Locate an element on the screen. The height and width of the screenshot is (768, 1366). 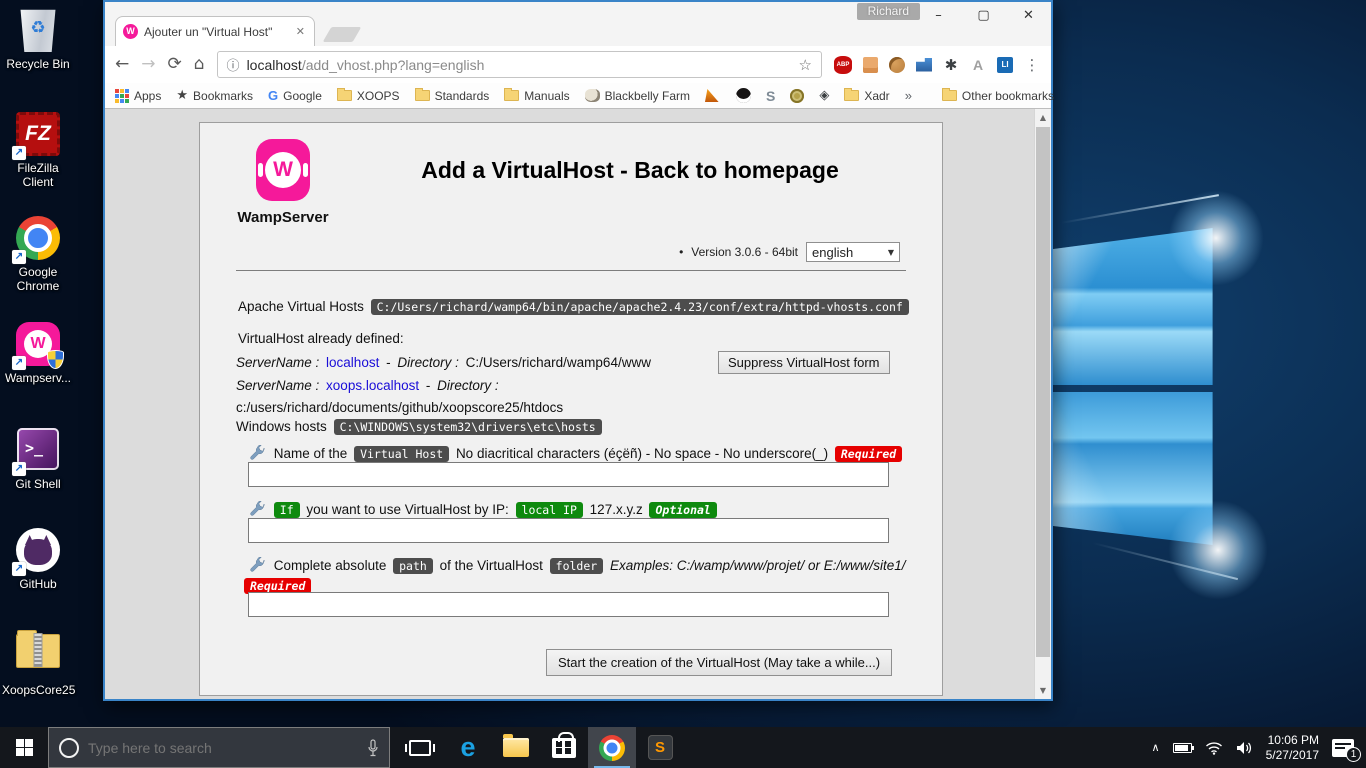
close-button: ✕ is located at coordinates (1028, 15).